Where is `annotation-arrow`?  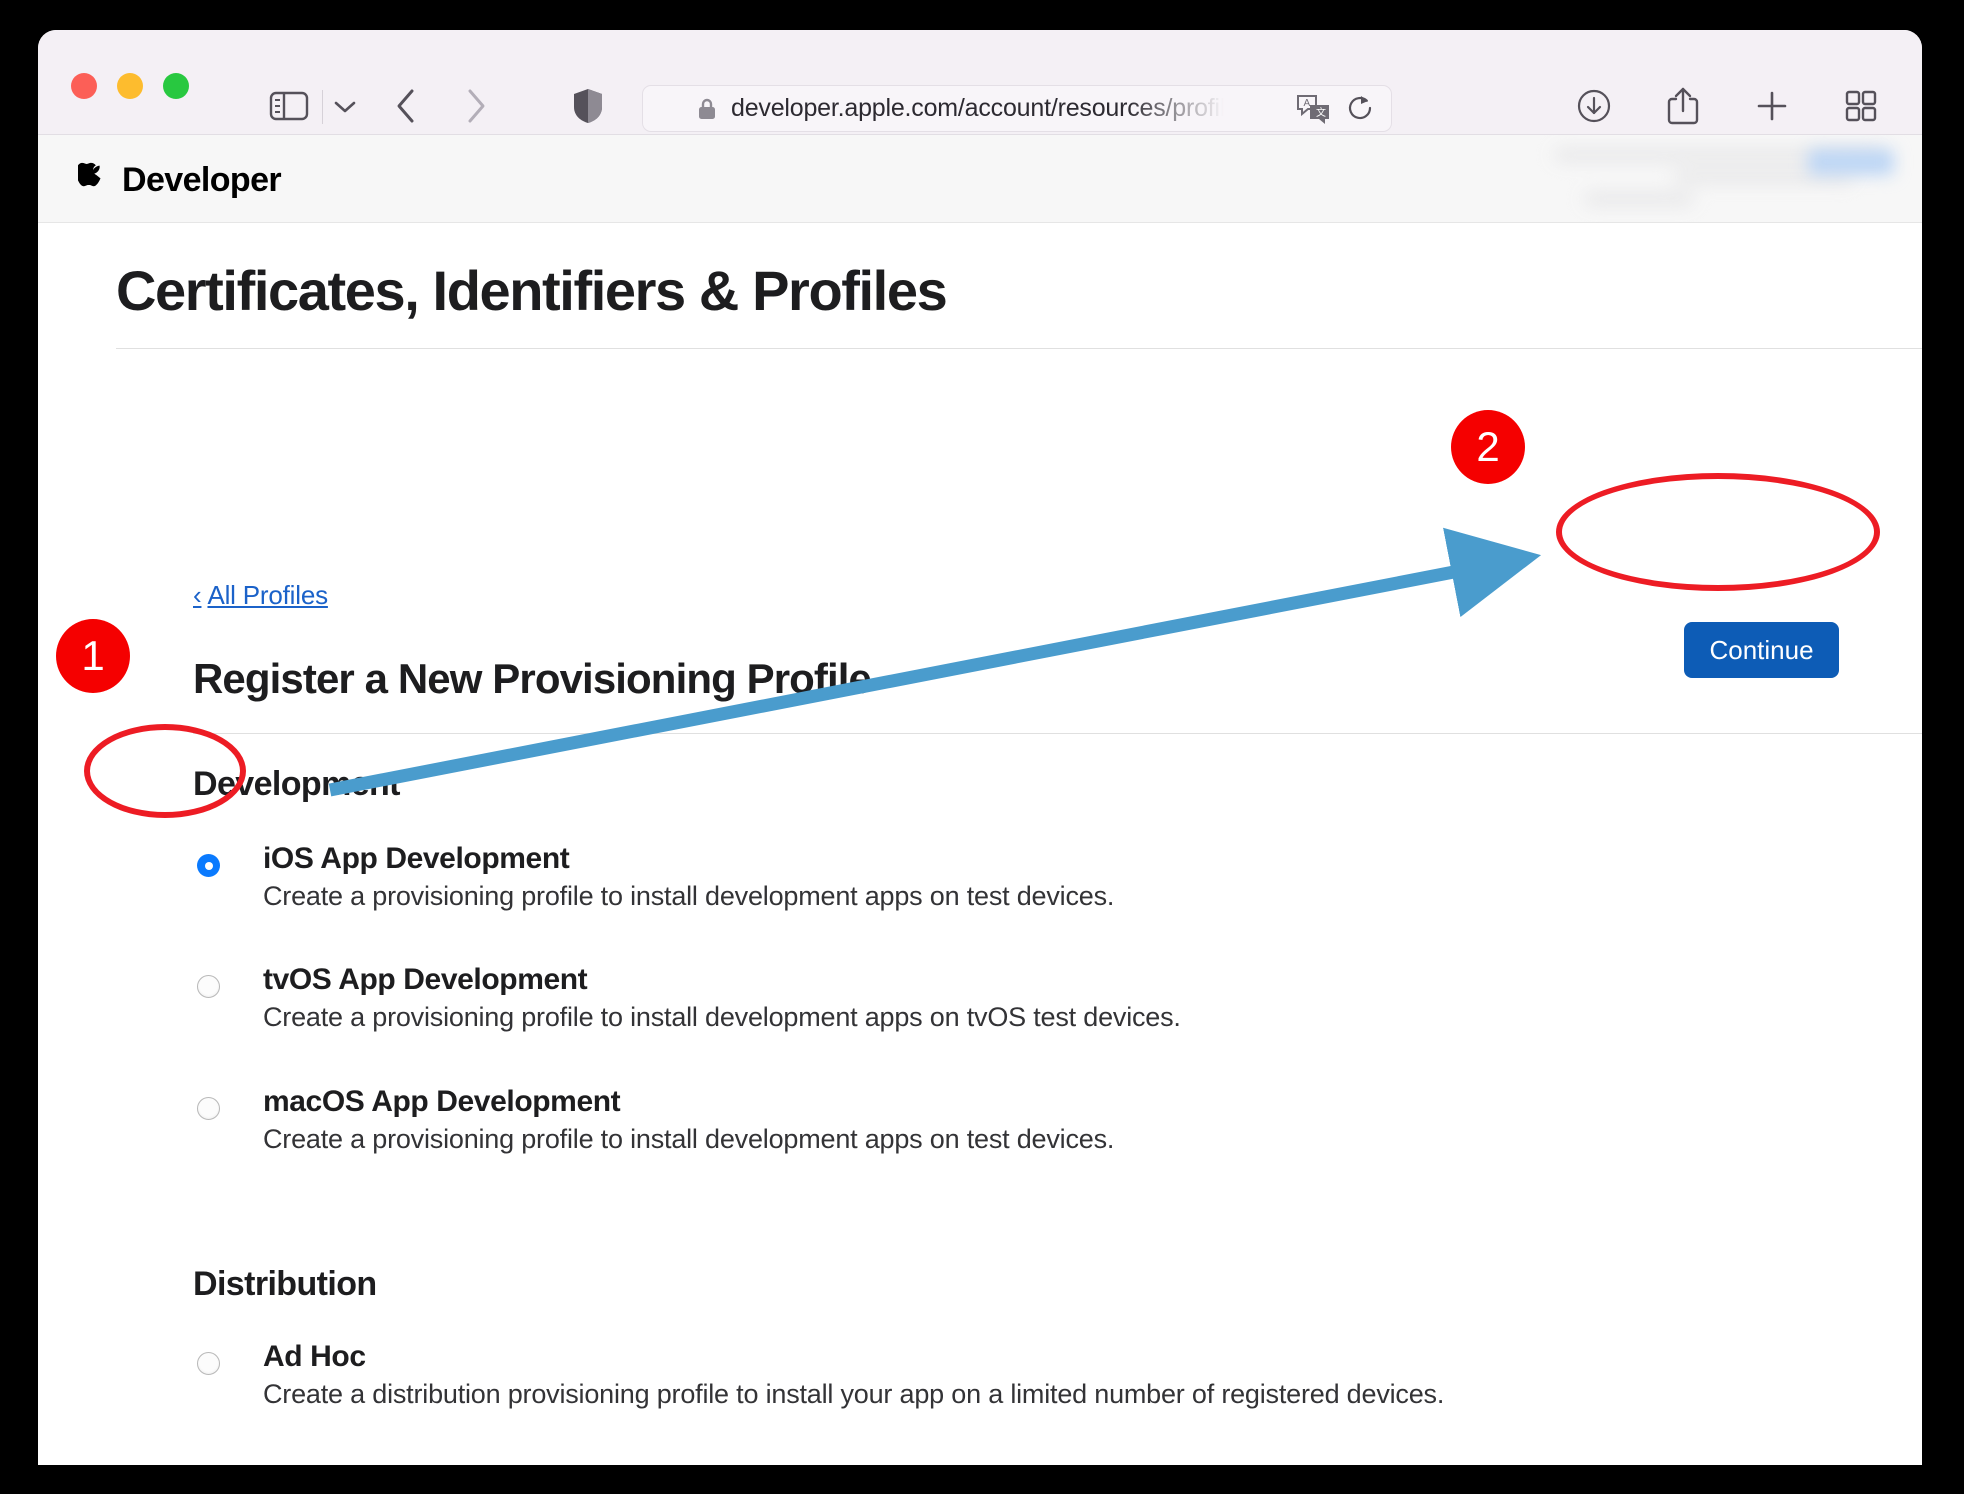 annotation-arrow is located at coordinates (935, 662).